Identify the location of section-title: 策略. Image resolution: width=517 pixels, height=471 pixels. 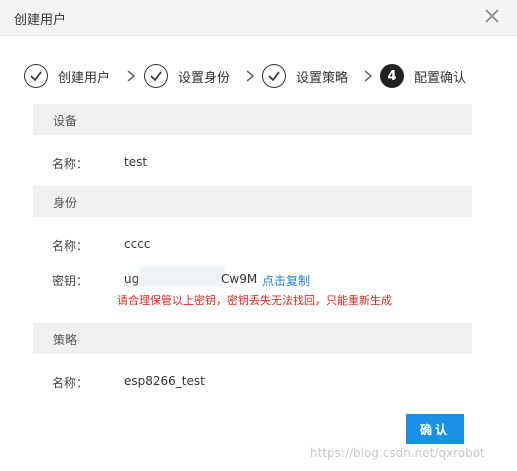
(65, 340).